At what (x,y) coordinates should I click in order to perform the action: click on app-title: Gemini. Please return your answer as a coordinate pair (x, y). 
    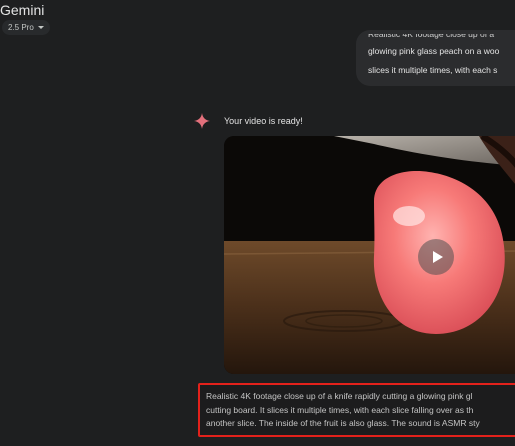
    Looking at the image, I should click on (22, 10).